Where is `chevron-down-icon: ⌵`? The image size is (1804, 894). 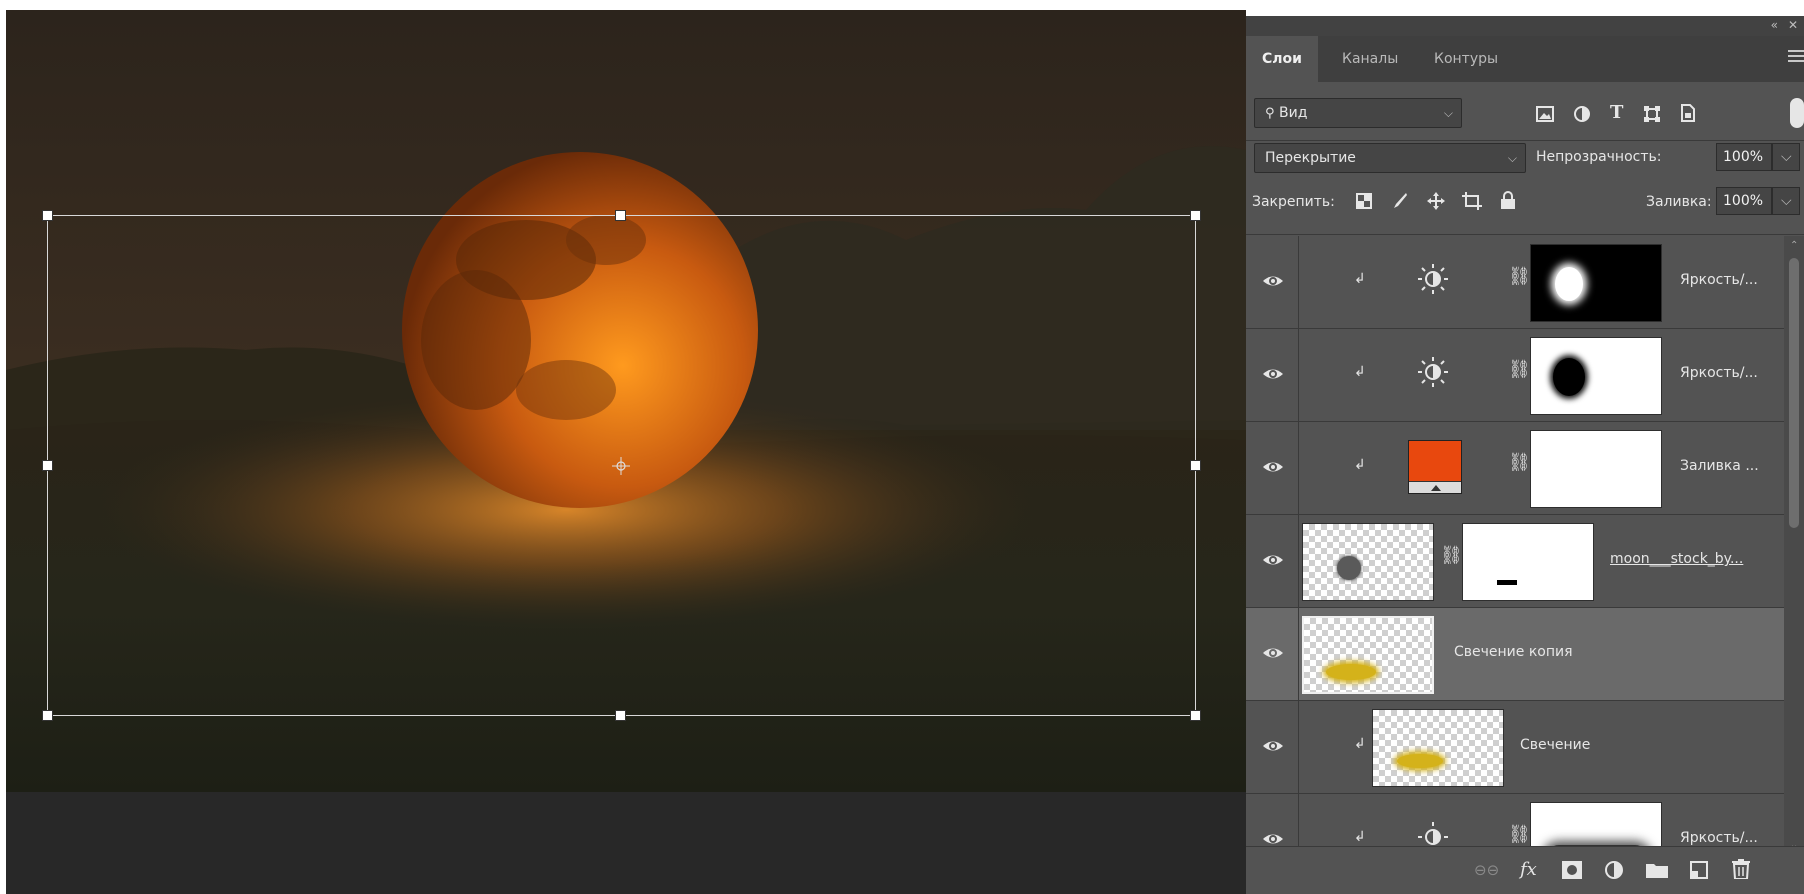
chevron-down-icon: ⌵ is located at coordinates (1448, 113).